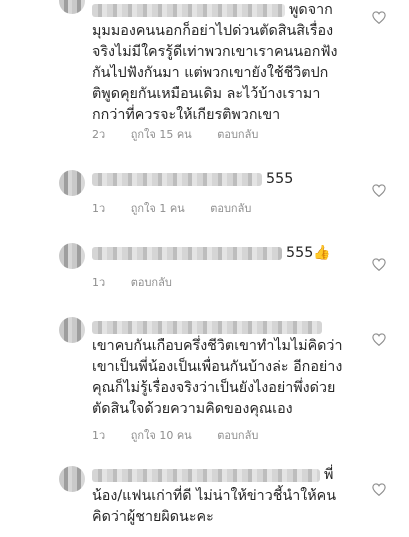 This screenshot has height=537, width=409. Describe the element at coordinates (204, 268) in the screenshot. I see `comment-item: 555👍 1ว ตอบกลับ` at that location.